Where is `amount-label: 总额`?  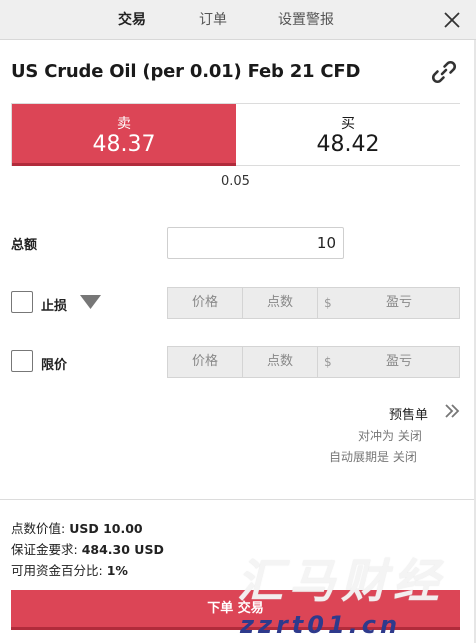 amount-label: 总额 is located at coordinates (24, 245).